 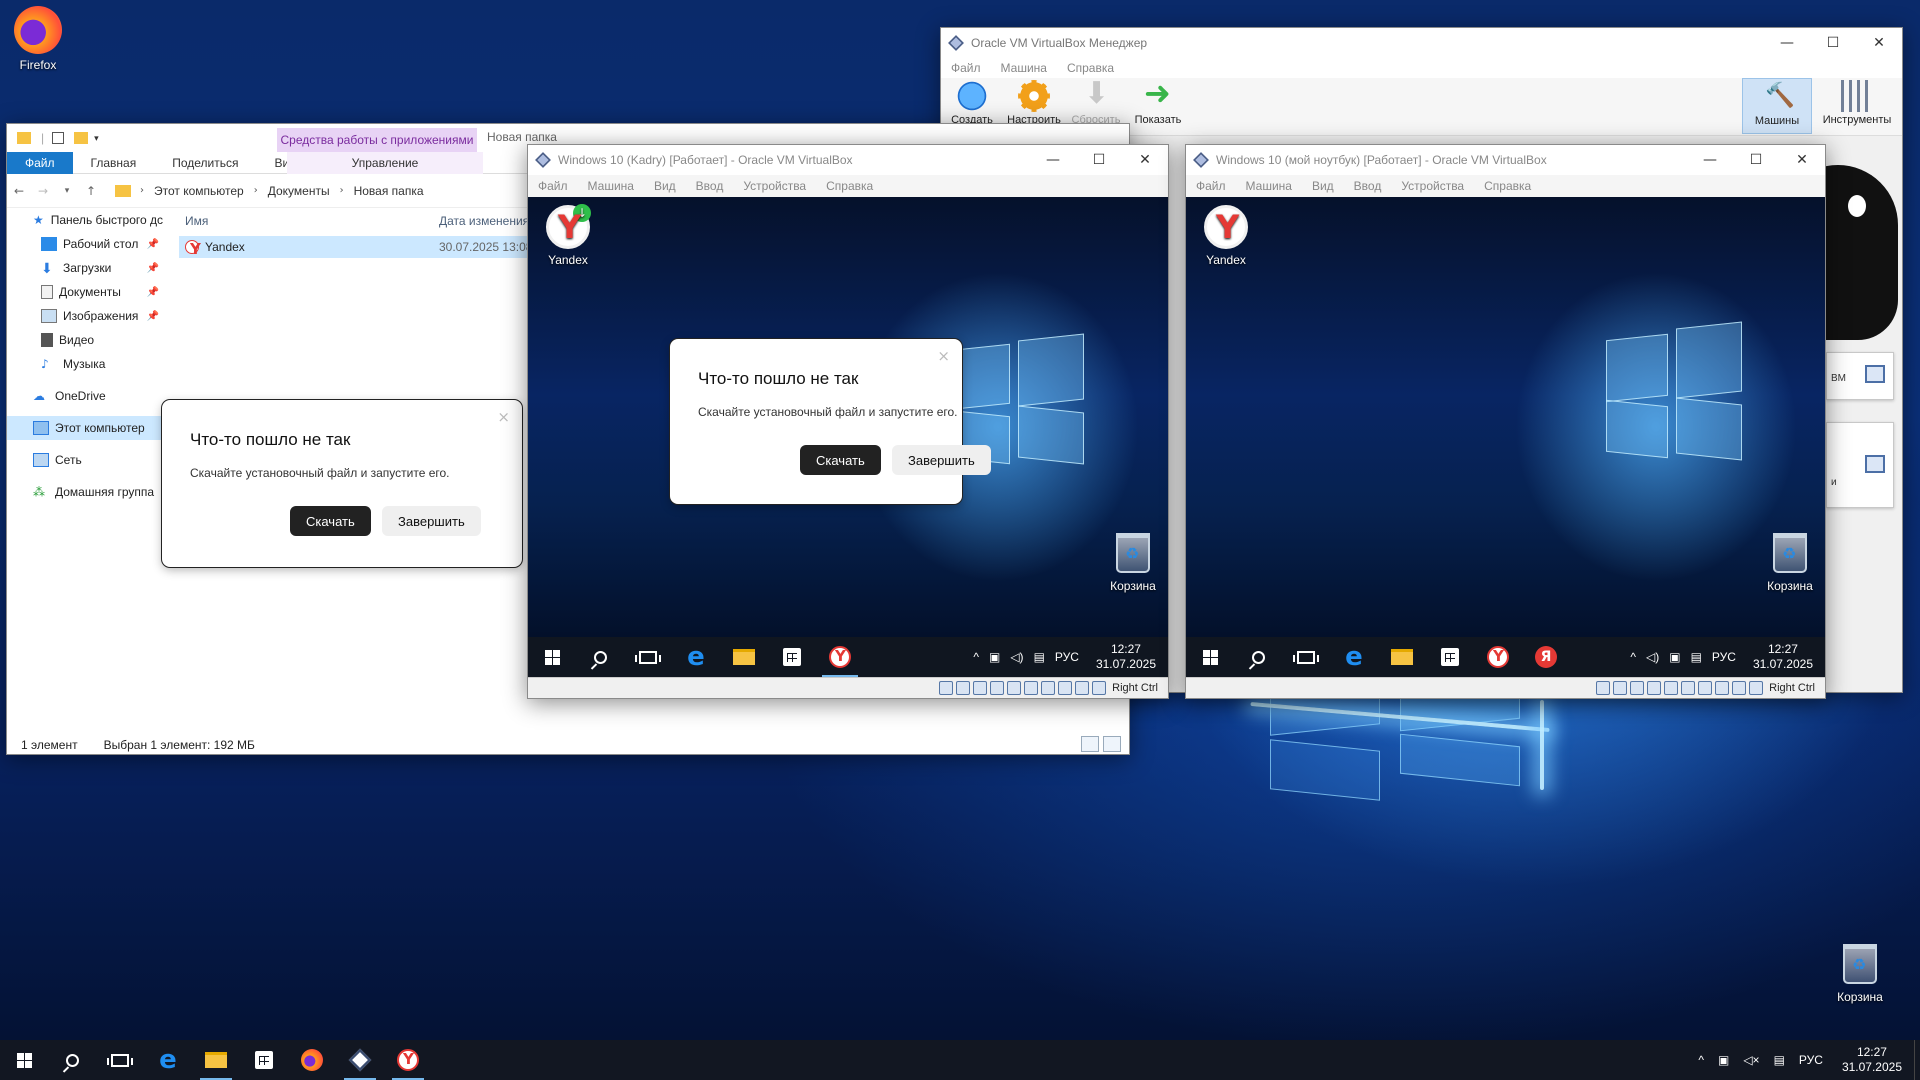 I want to click on column-name: Имя, so click(x=309, y=221).